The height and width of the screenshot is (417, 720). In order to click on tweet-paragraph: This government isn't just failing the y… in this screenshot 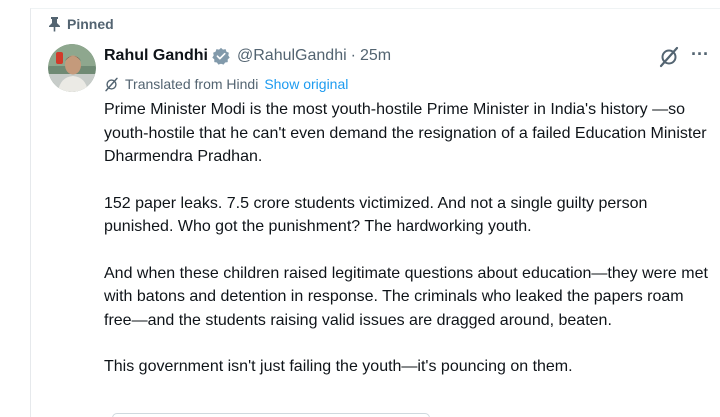, I will do `click(338, 366)`.